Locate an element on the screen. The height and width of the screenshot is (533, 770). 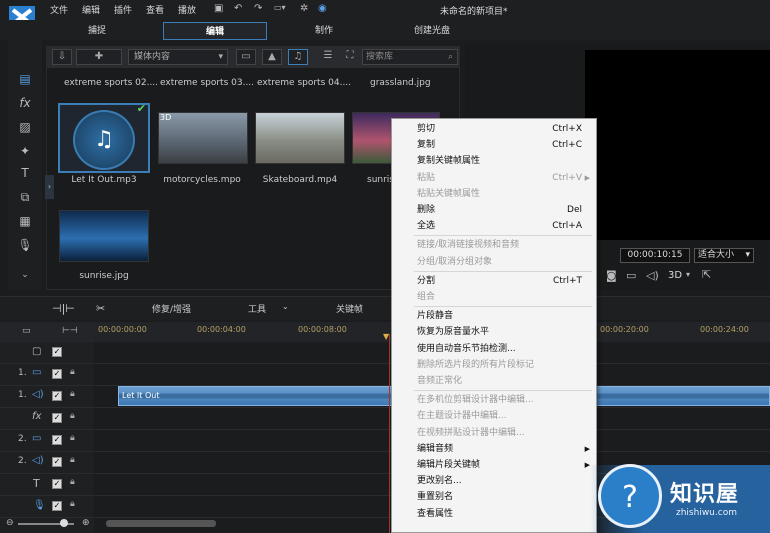
split-scissors-icon: ✂ is located at coordinates (100, 308).